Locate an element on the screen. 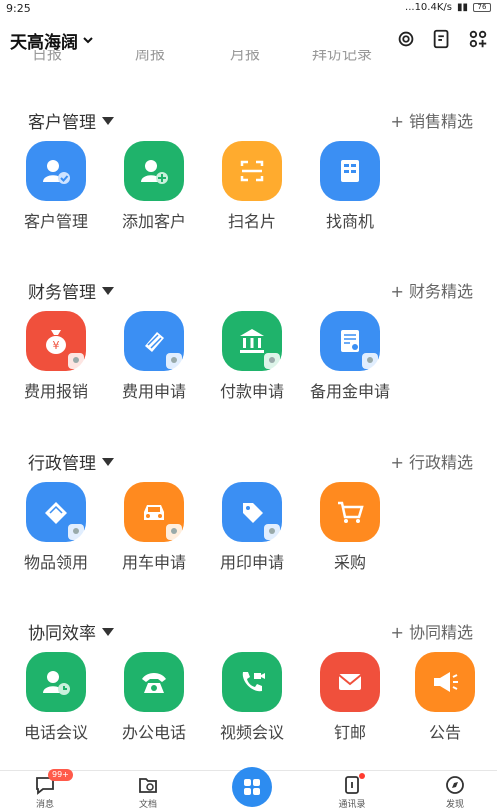  video-meeting-icon is located at coordinates (252, 682).